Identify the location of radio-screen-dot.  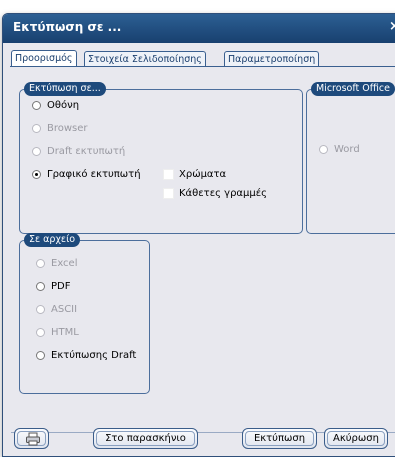
(36, 105).